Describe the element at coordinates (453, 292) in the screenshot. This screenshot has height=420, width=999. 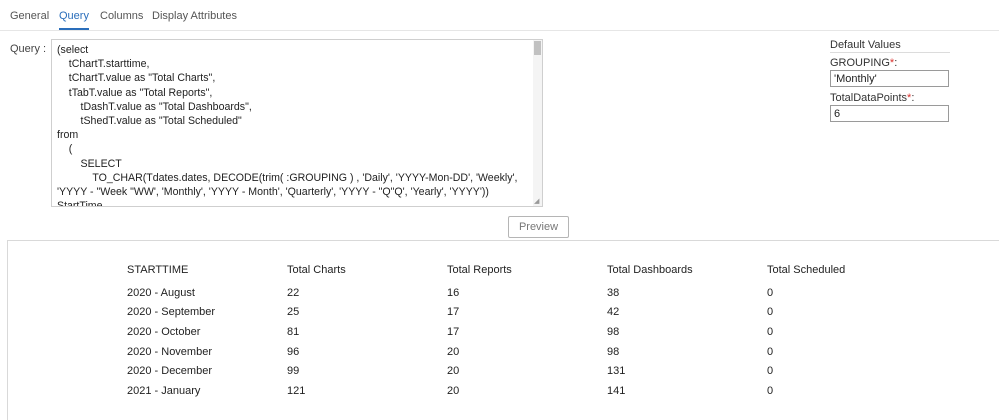
I see `cell-total-reports: 16` at that location.